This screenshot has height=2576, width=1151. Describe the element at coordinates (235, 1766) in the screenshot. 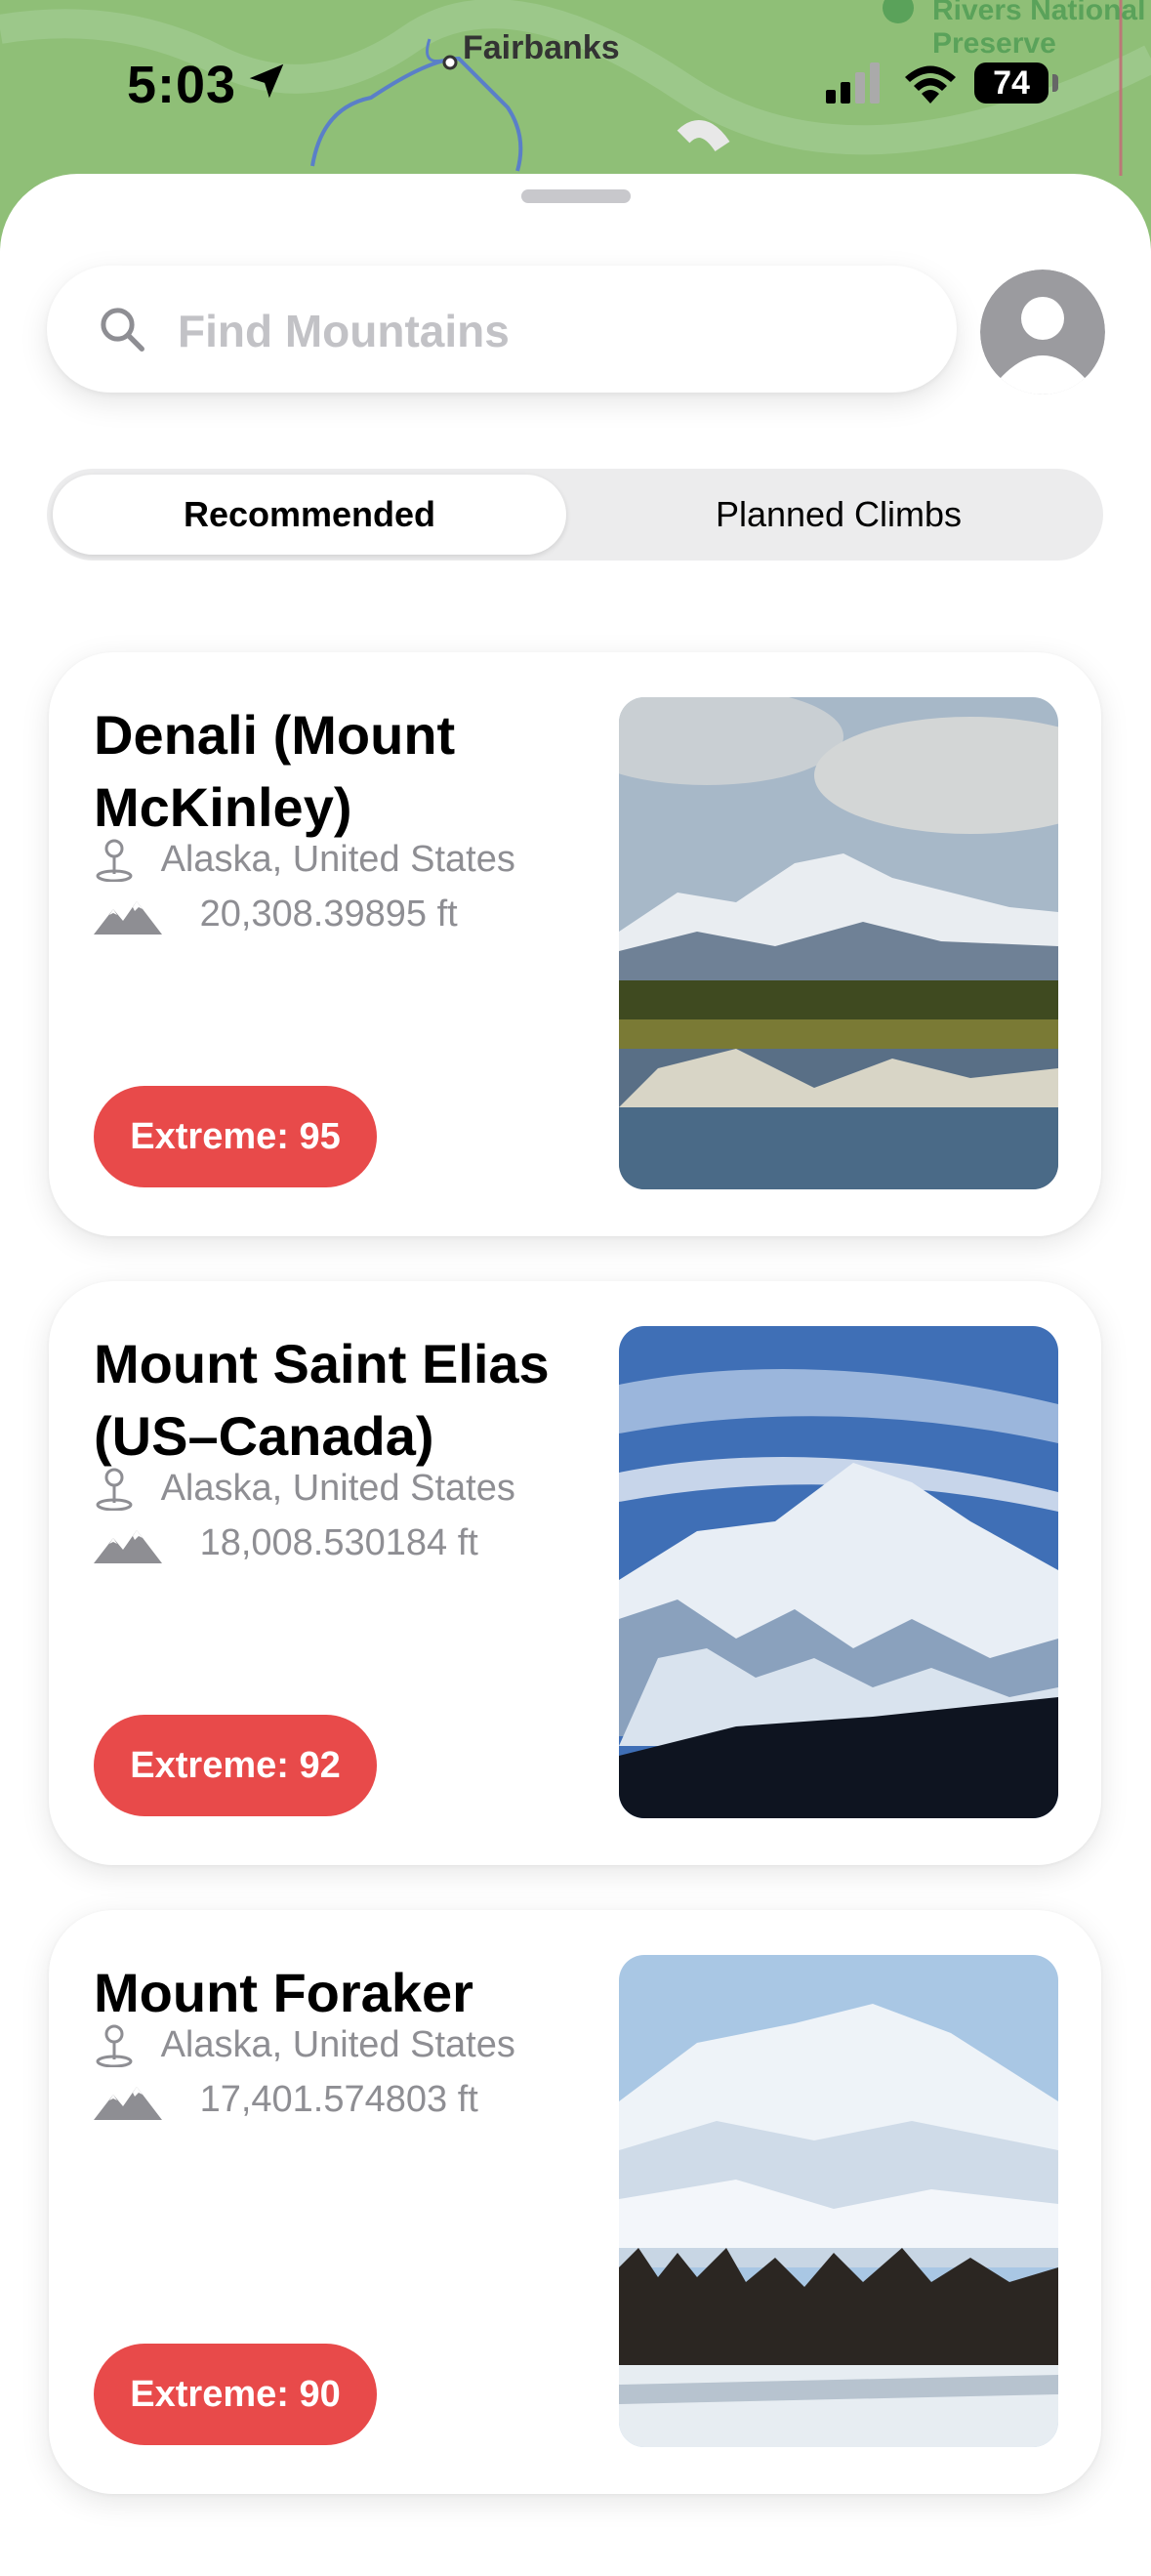

I see `difficulty-badge: Extreme: 92` at that location.